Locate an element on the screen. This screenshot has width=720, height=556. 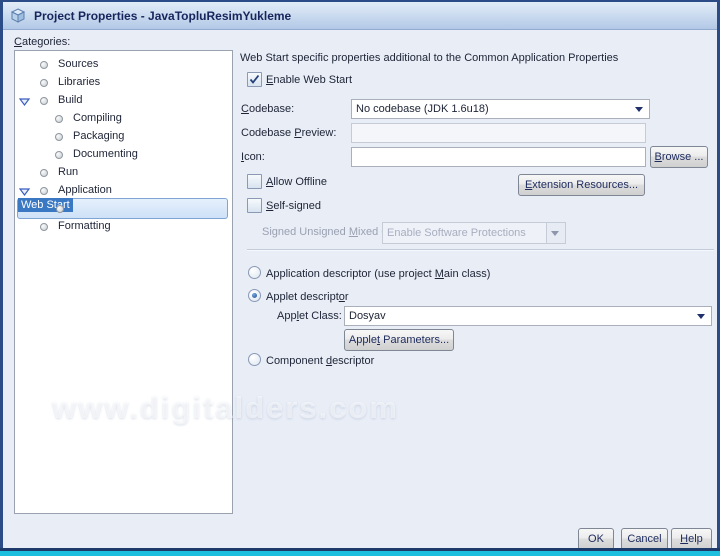
categories-label: Categories: is located at coordinates (42, 42).